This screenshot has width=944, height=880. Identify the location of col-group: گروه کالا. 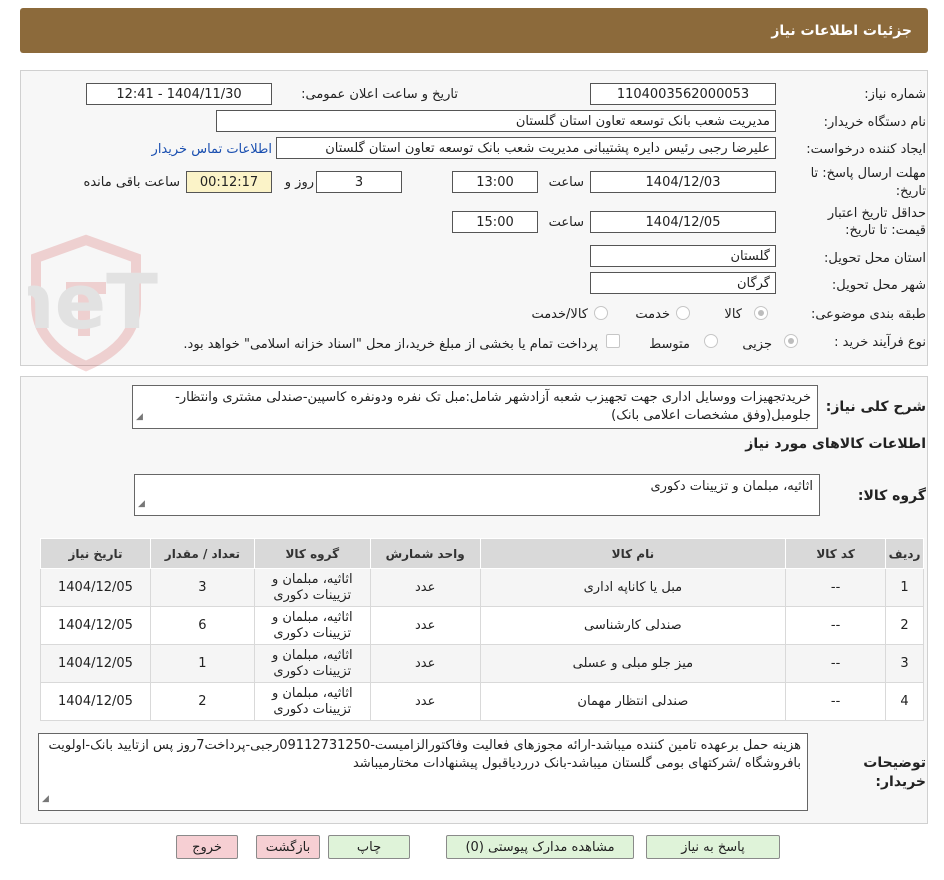
(312, 553).